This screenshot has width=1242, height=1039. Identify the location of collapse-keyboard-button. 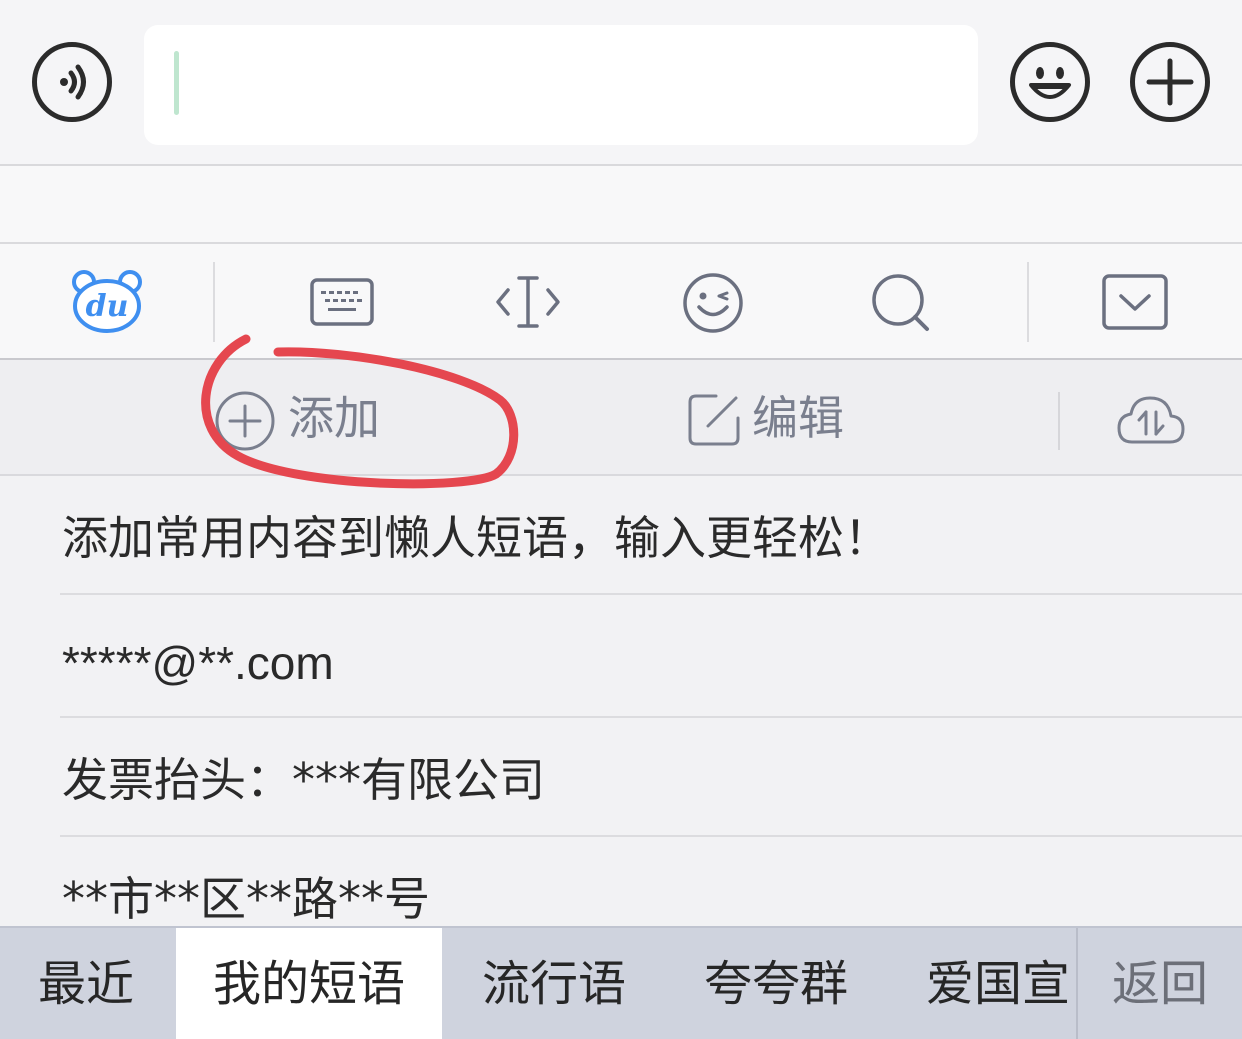
(1135, 302).